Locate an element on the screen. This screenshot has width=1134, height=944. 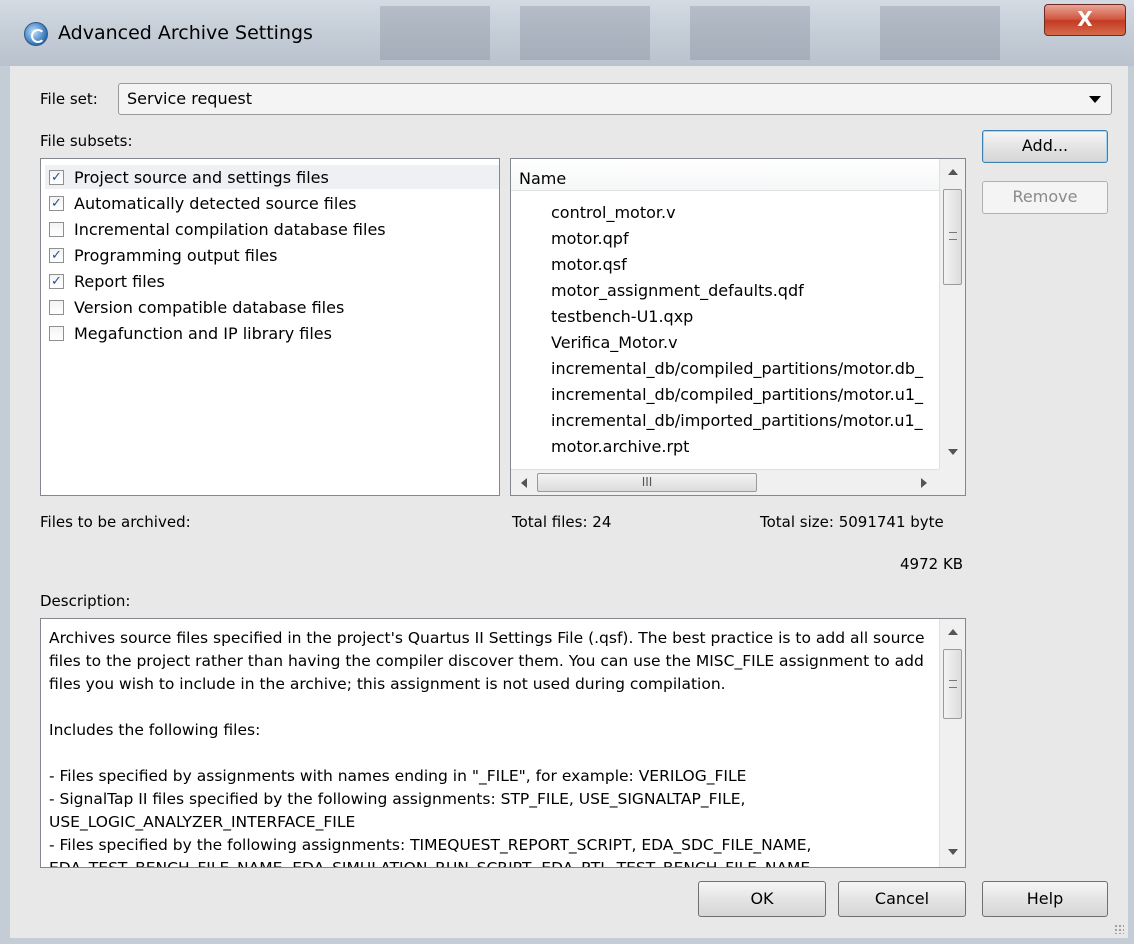
subset-label: Version compatible database files is located at coordinates (209, 307).